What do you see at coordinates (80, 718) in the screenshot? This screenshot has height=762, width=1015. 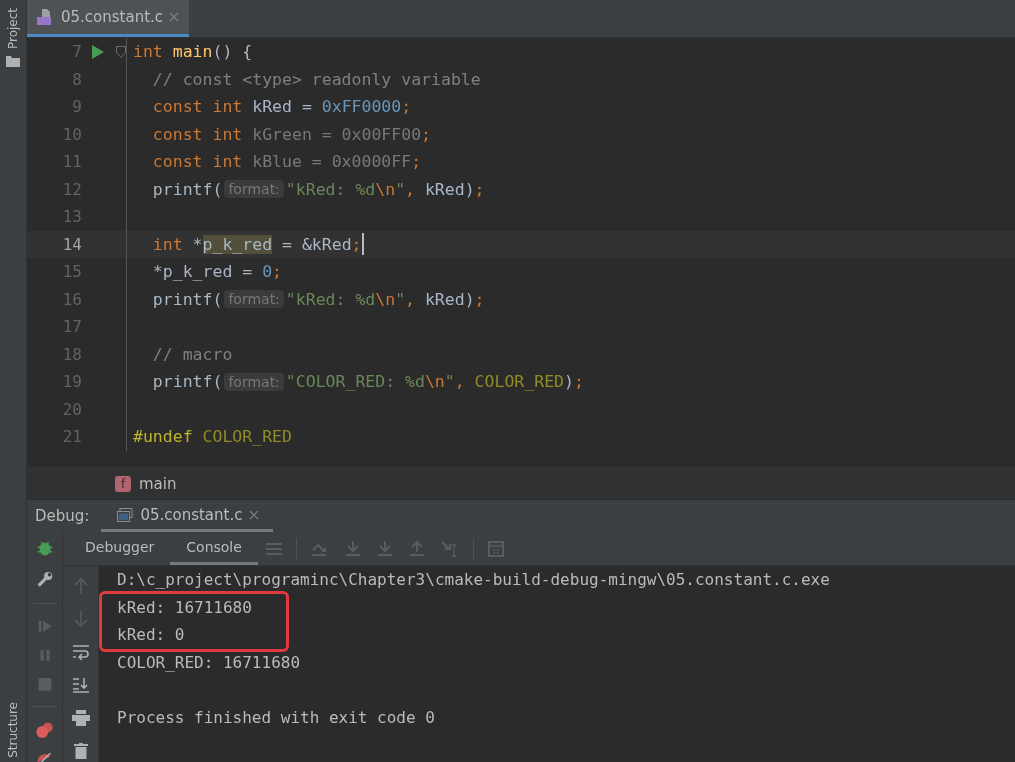 I see `print-icon` at bounding box center [80, 718].